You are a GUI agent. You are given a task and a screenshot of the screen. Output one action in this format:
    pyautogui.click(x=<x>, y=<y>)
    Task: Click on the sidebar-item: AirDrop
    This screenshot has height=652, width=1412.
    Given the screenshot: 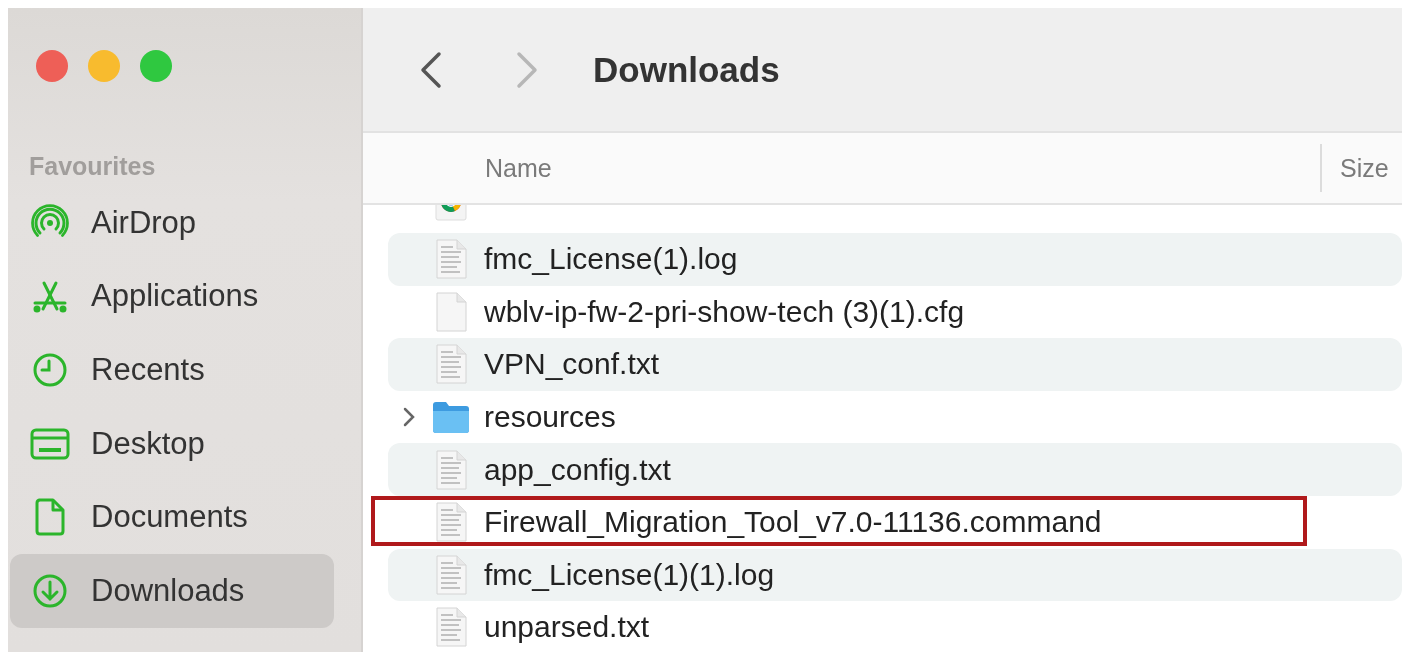 What is the action you would take?
    pyautogui.click(x=172, y=223)
    